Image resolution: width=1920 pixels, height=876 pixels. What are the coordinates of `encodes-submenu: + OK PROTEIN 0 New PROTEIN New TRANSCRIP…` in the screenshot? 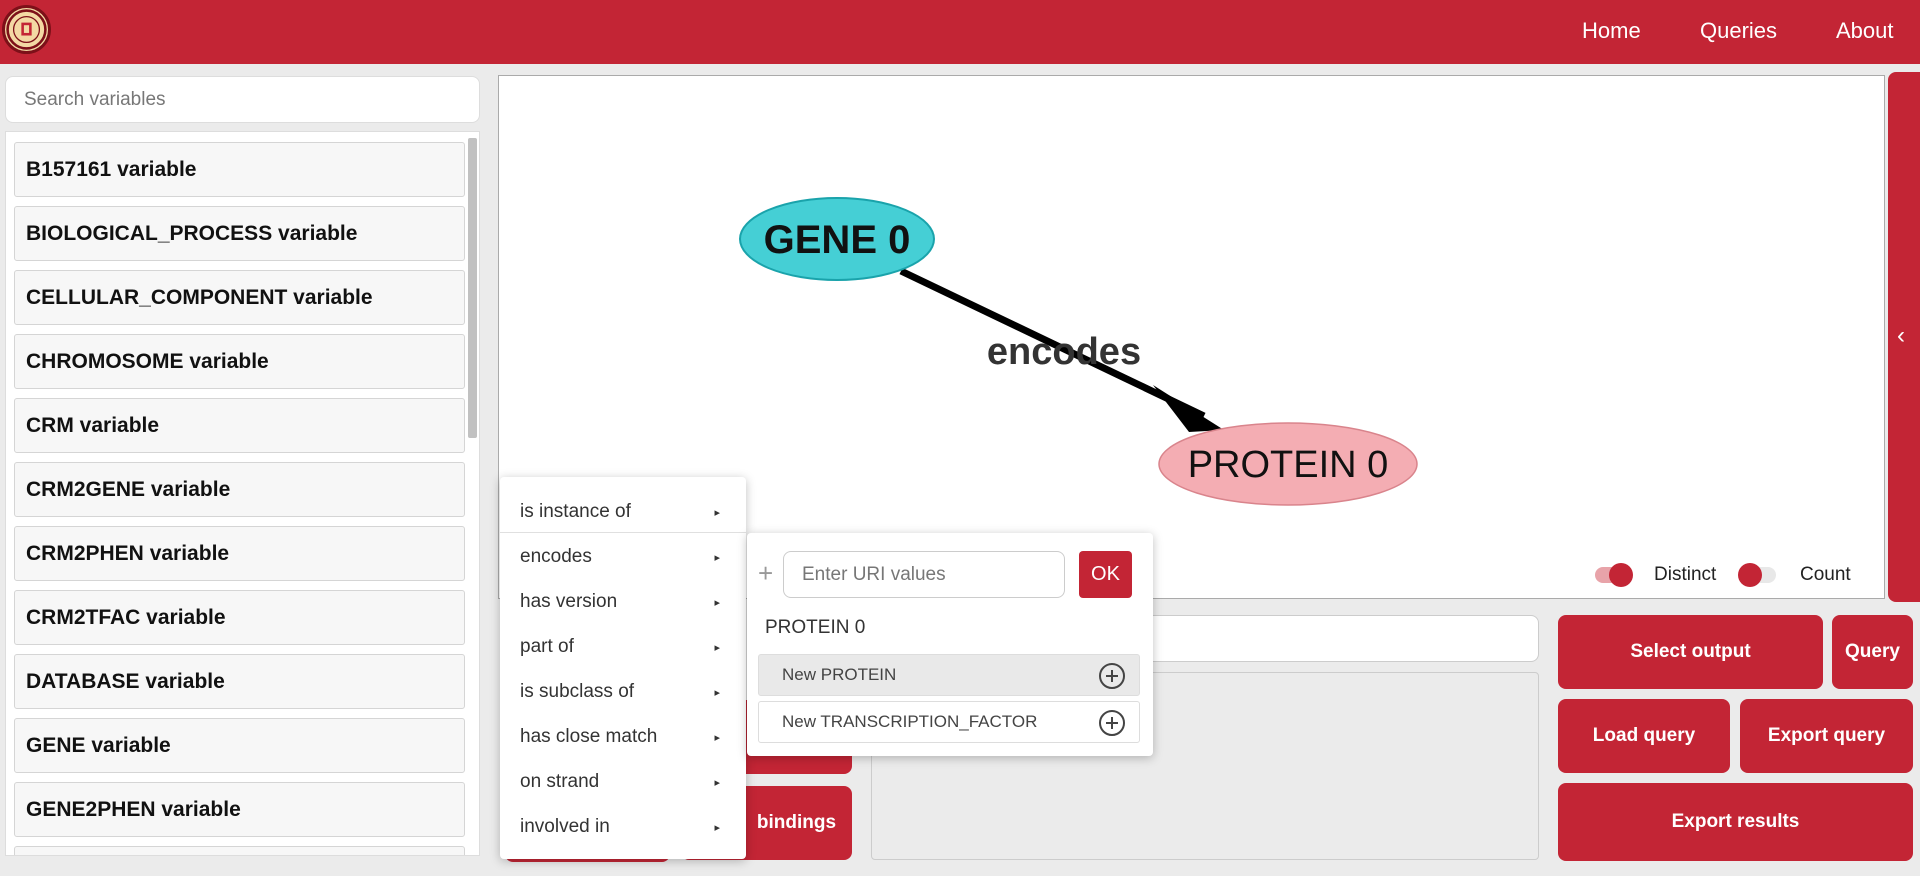 It's located at (950, 644).